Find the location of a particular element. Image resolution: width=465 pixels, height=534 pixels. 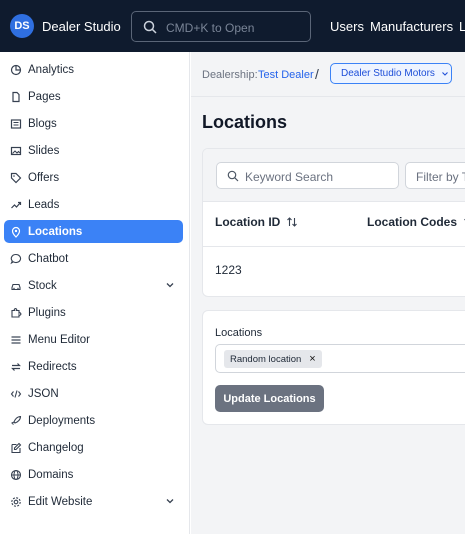

search-placeholder: CMD+K to Open is located at coordinates (210, 28).